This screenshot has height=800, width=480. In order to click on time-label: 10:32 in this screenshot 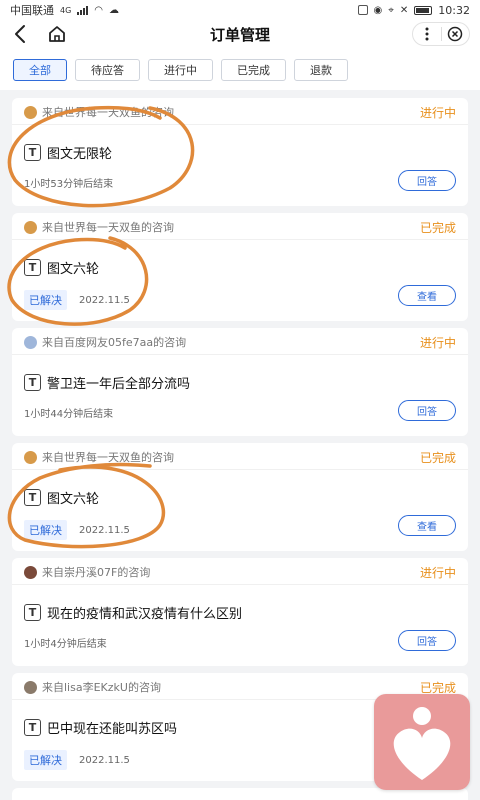, I will do `click(454, 10)`.